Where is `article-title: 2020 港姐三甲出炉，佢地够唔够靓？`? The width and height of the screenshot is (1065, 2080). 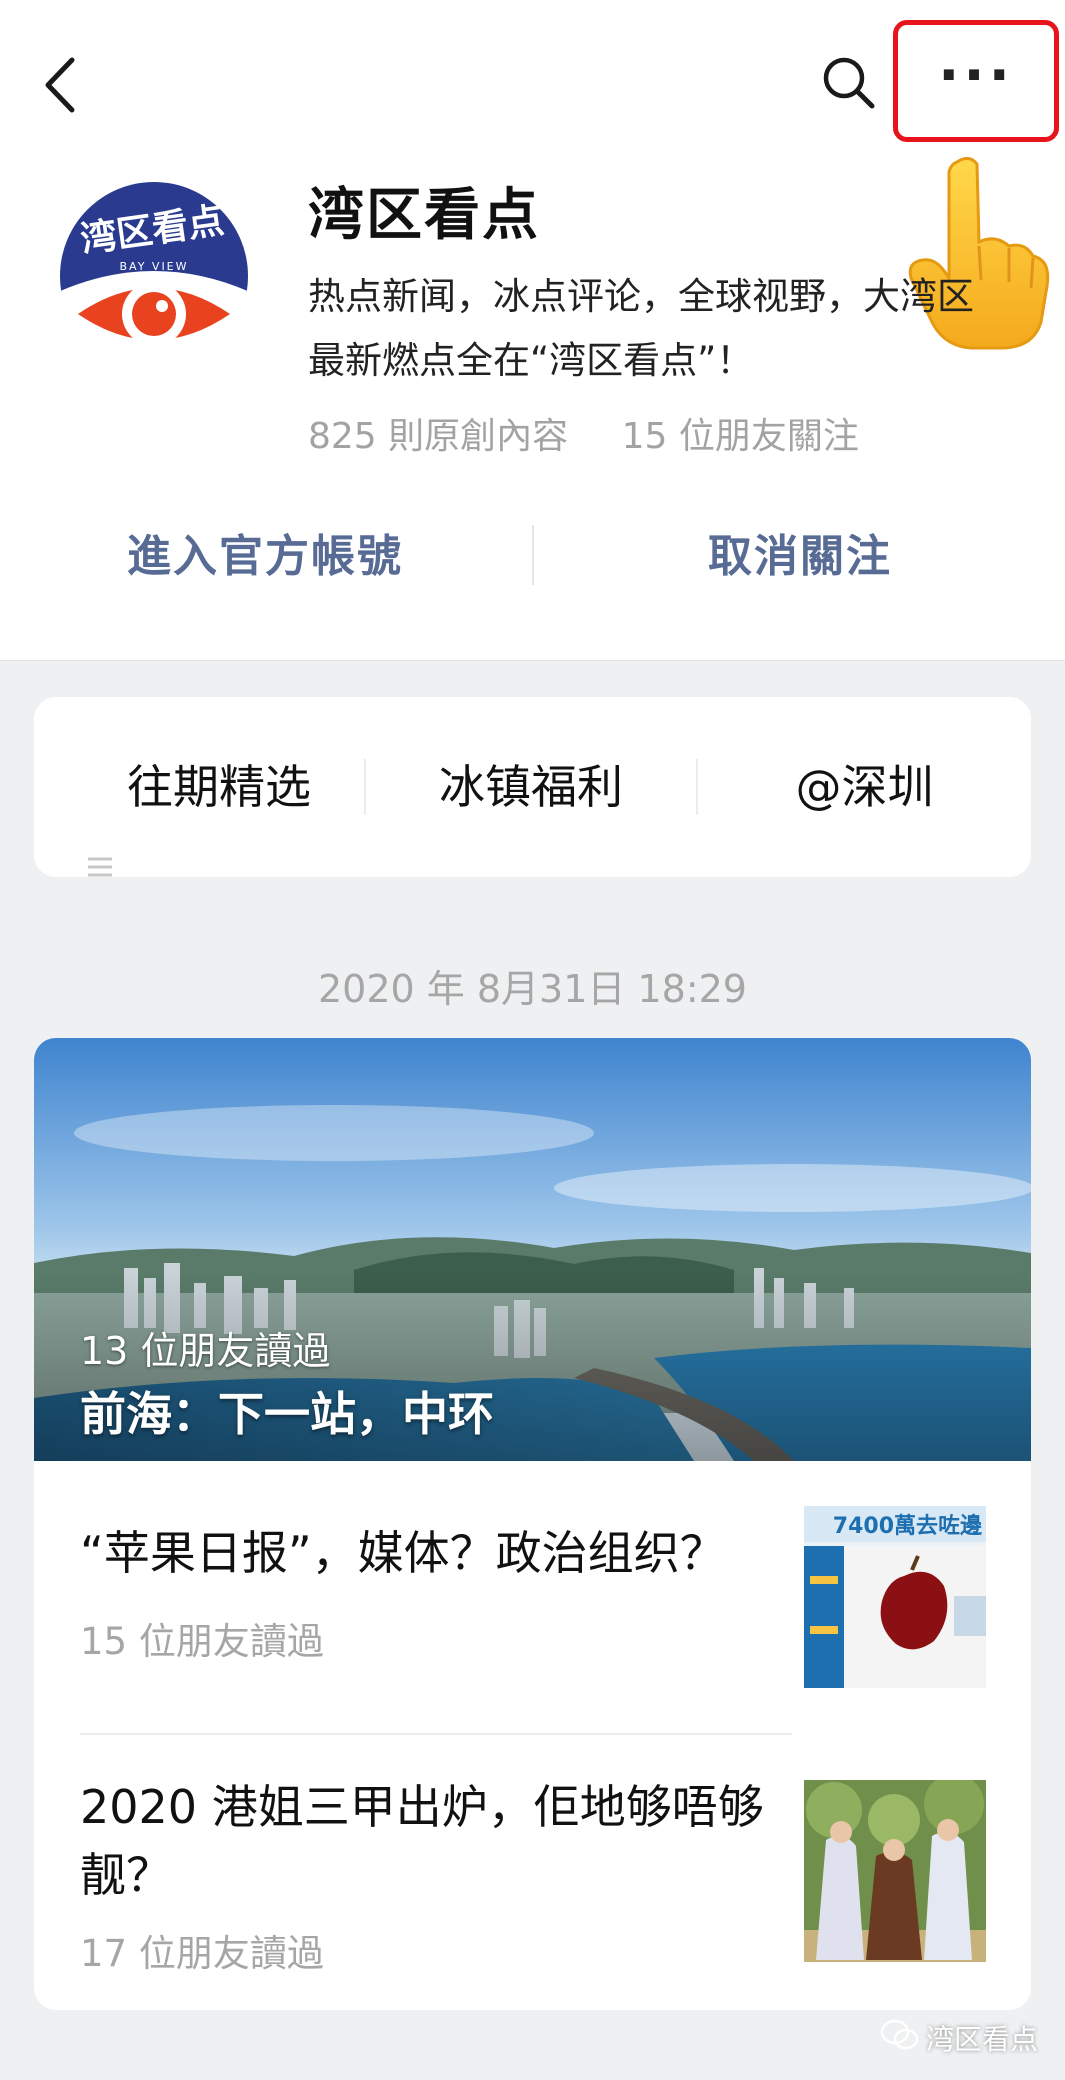
article-title: 2020 港姐三甲出炉，佢地够唔够靓？ is located at coordinates (422, 1841).